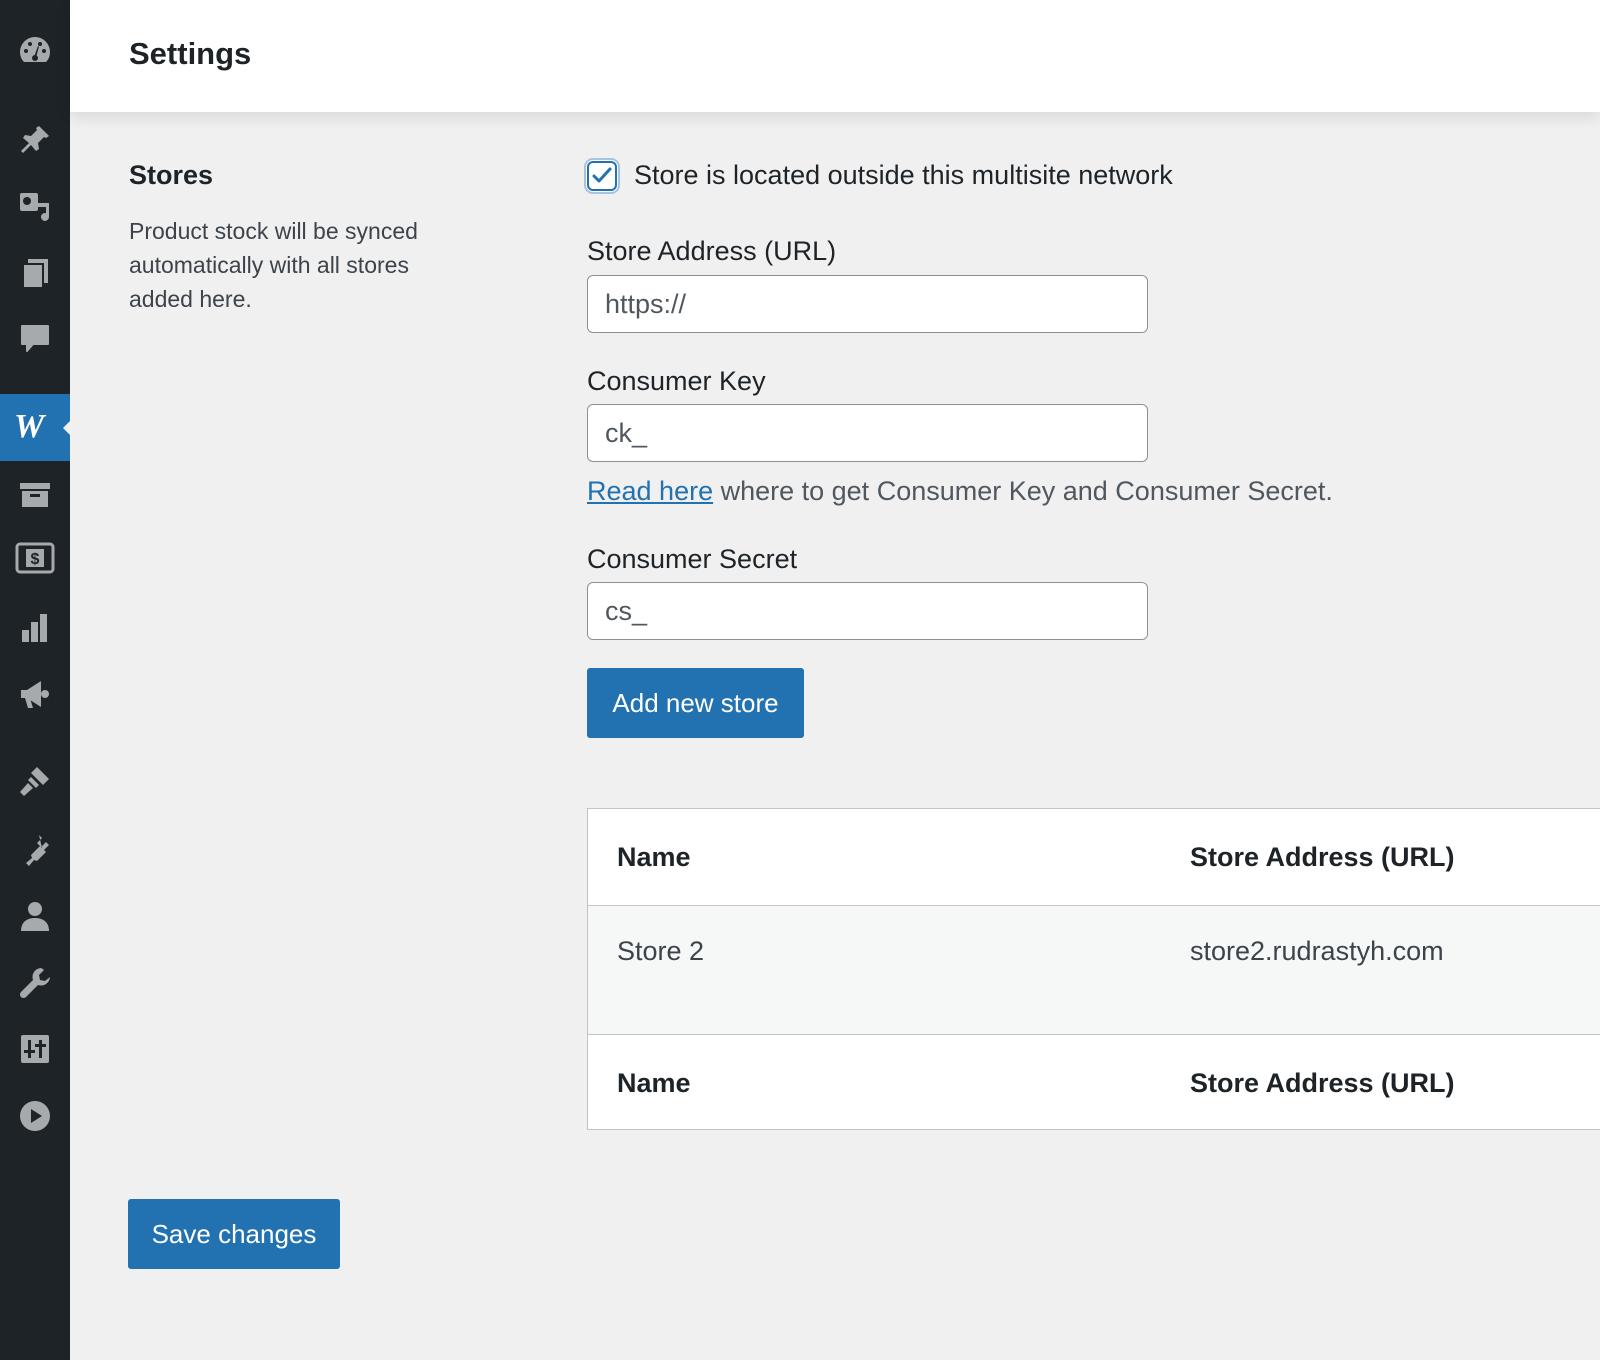  I want to click on read-here-link: Read here, so click(650, 491).